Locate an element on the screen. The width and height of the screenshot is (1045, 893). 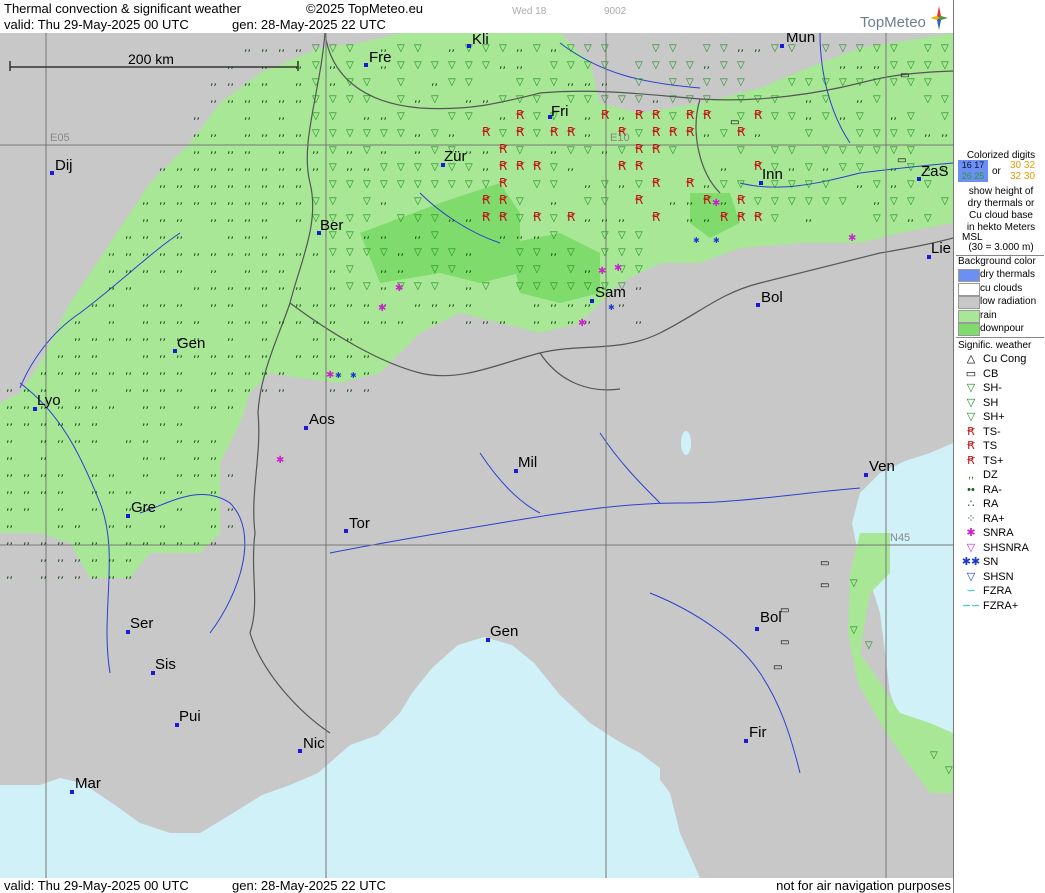
legend-label: FZRA+ is located at coordinates (1001, 605).